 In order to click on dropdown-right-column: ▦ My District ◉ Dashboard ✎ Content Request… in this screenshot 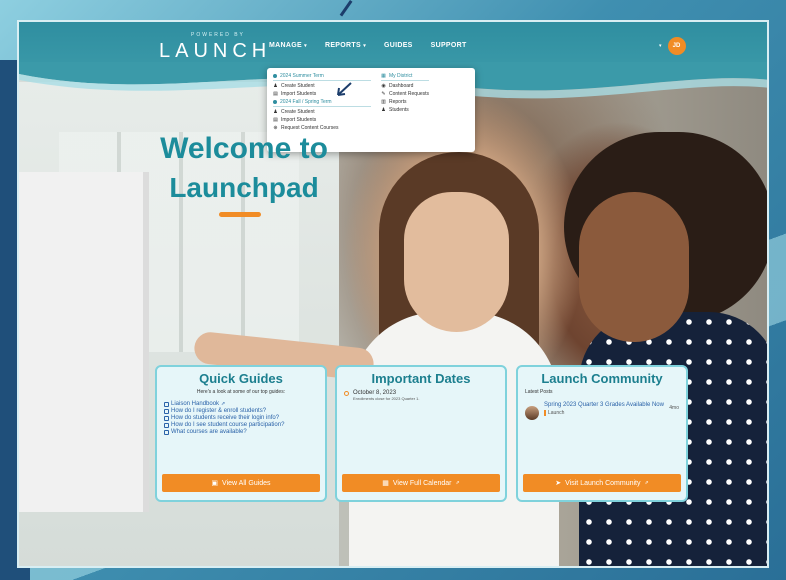, I will do `click(405, 109)`.